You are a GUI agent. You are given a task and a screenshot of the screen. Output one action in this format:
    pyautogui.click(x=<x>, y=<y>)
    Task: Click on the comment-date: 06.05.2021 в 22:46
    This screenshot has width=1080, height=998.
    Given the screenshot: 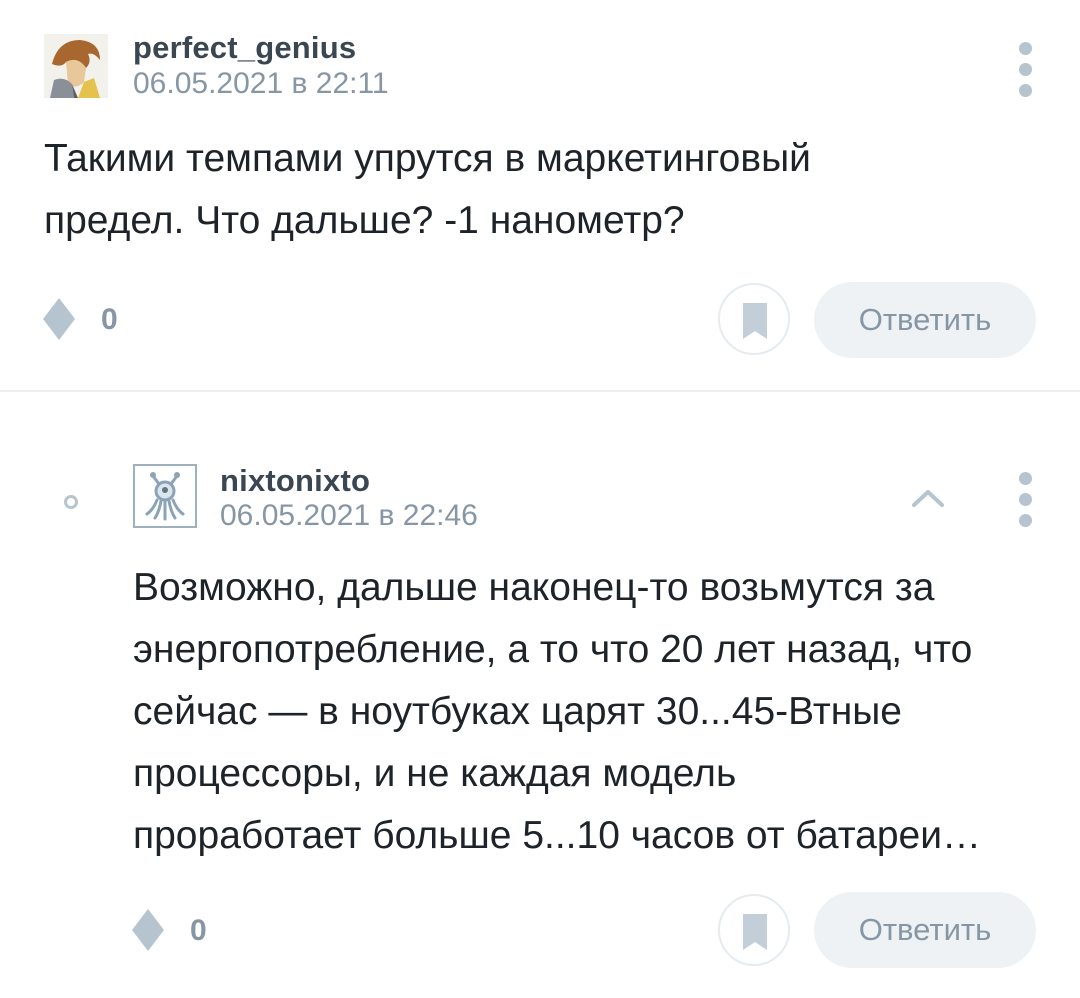 What is the action you would take?
    pyautogui.click(x=349, y=516)
    